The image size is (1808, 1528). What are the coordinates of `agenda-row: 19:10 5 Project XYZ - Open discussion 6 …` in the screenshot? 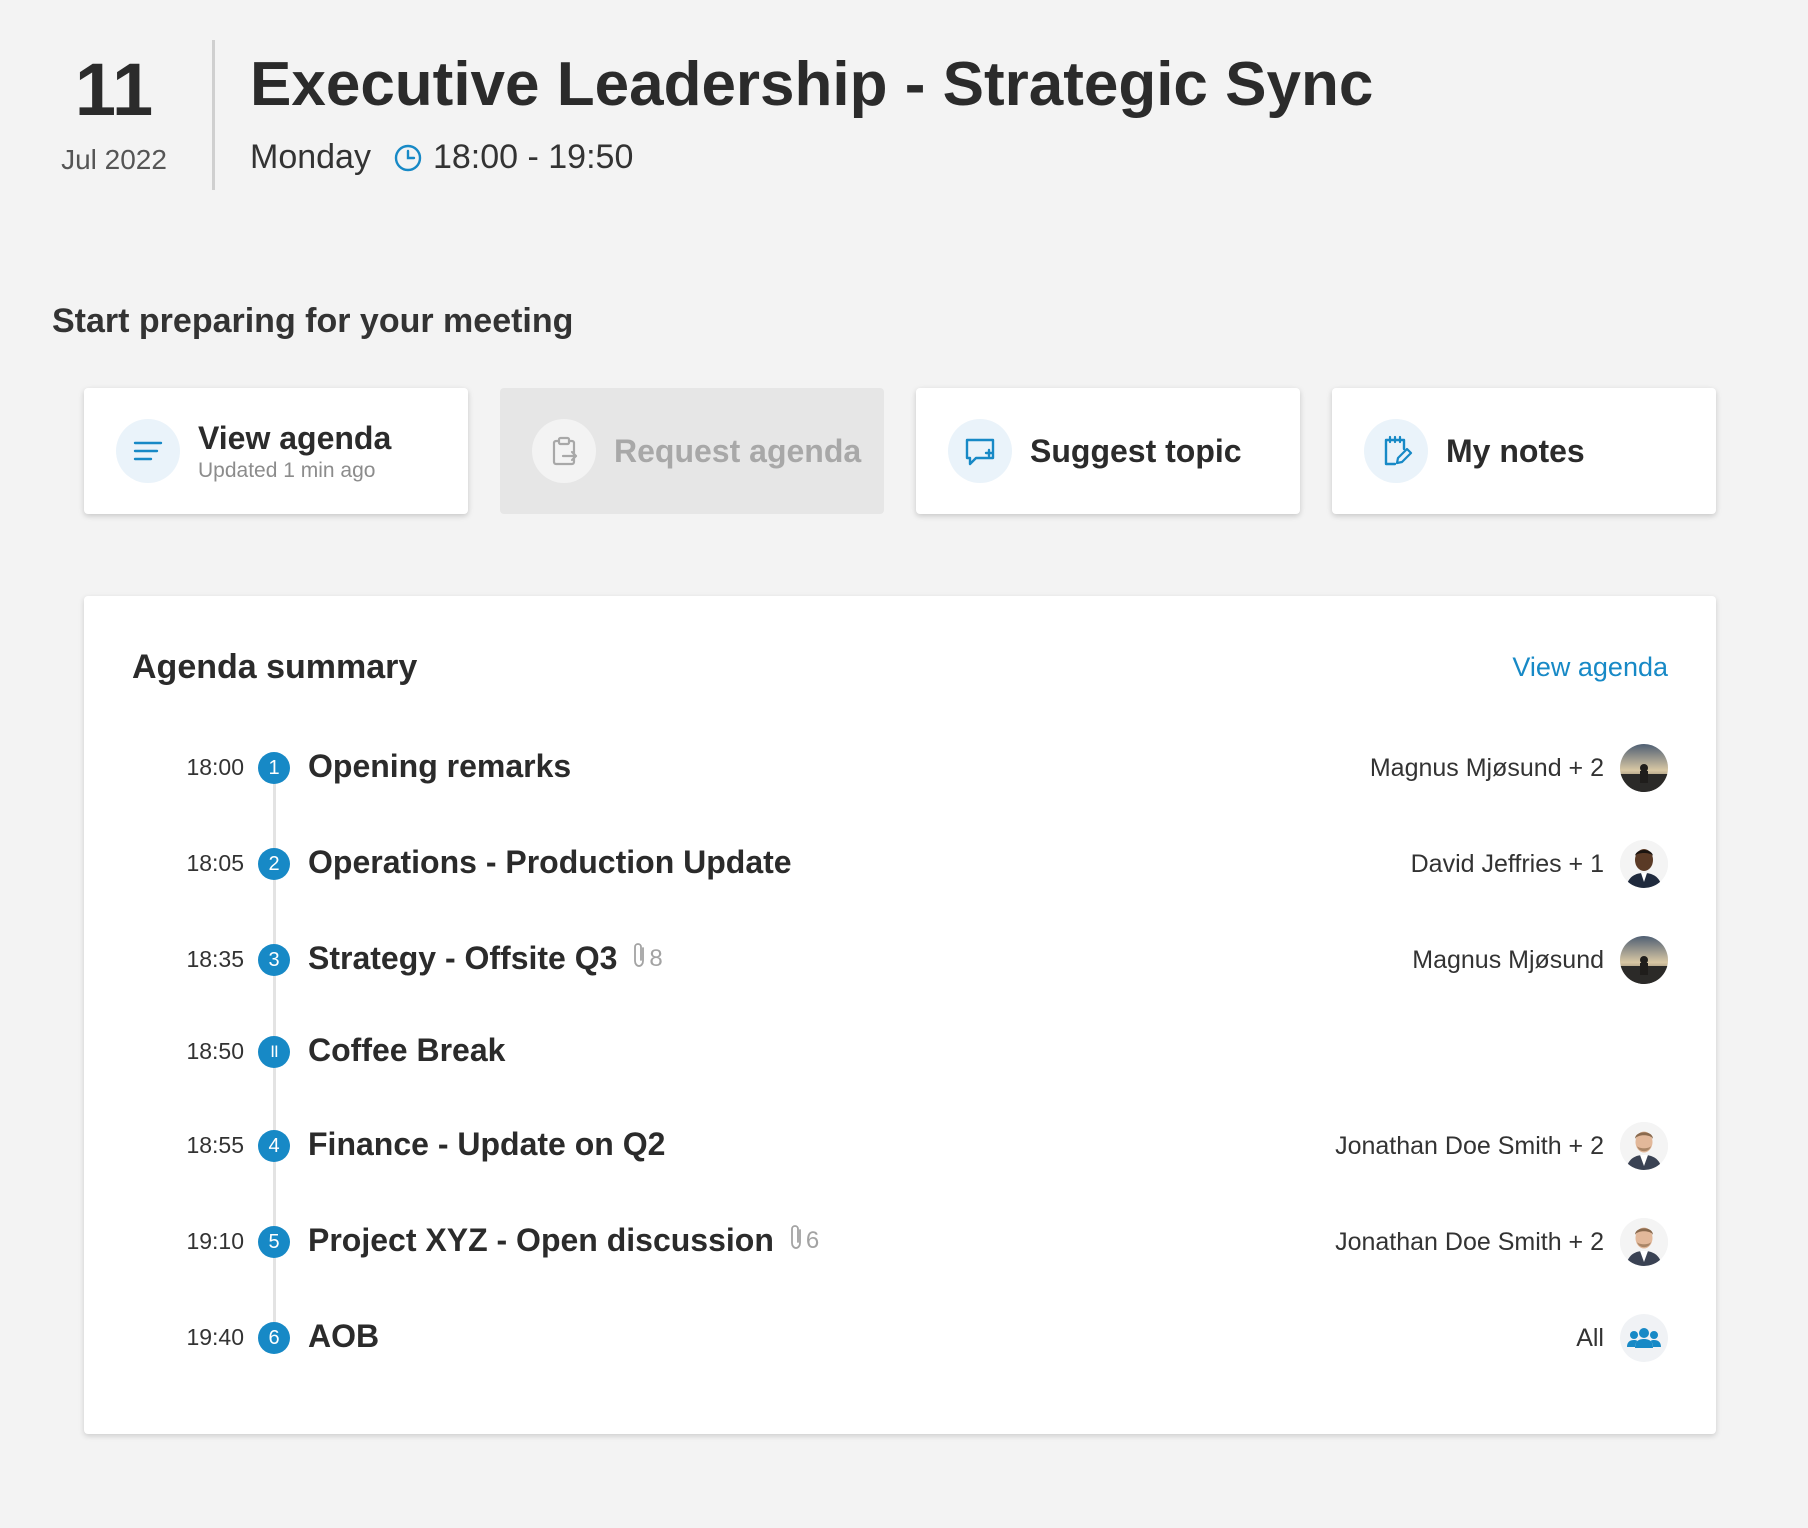 It's located at (900, 1242).